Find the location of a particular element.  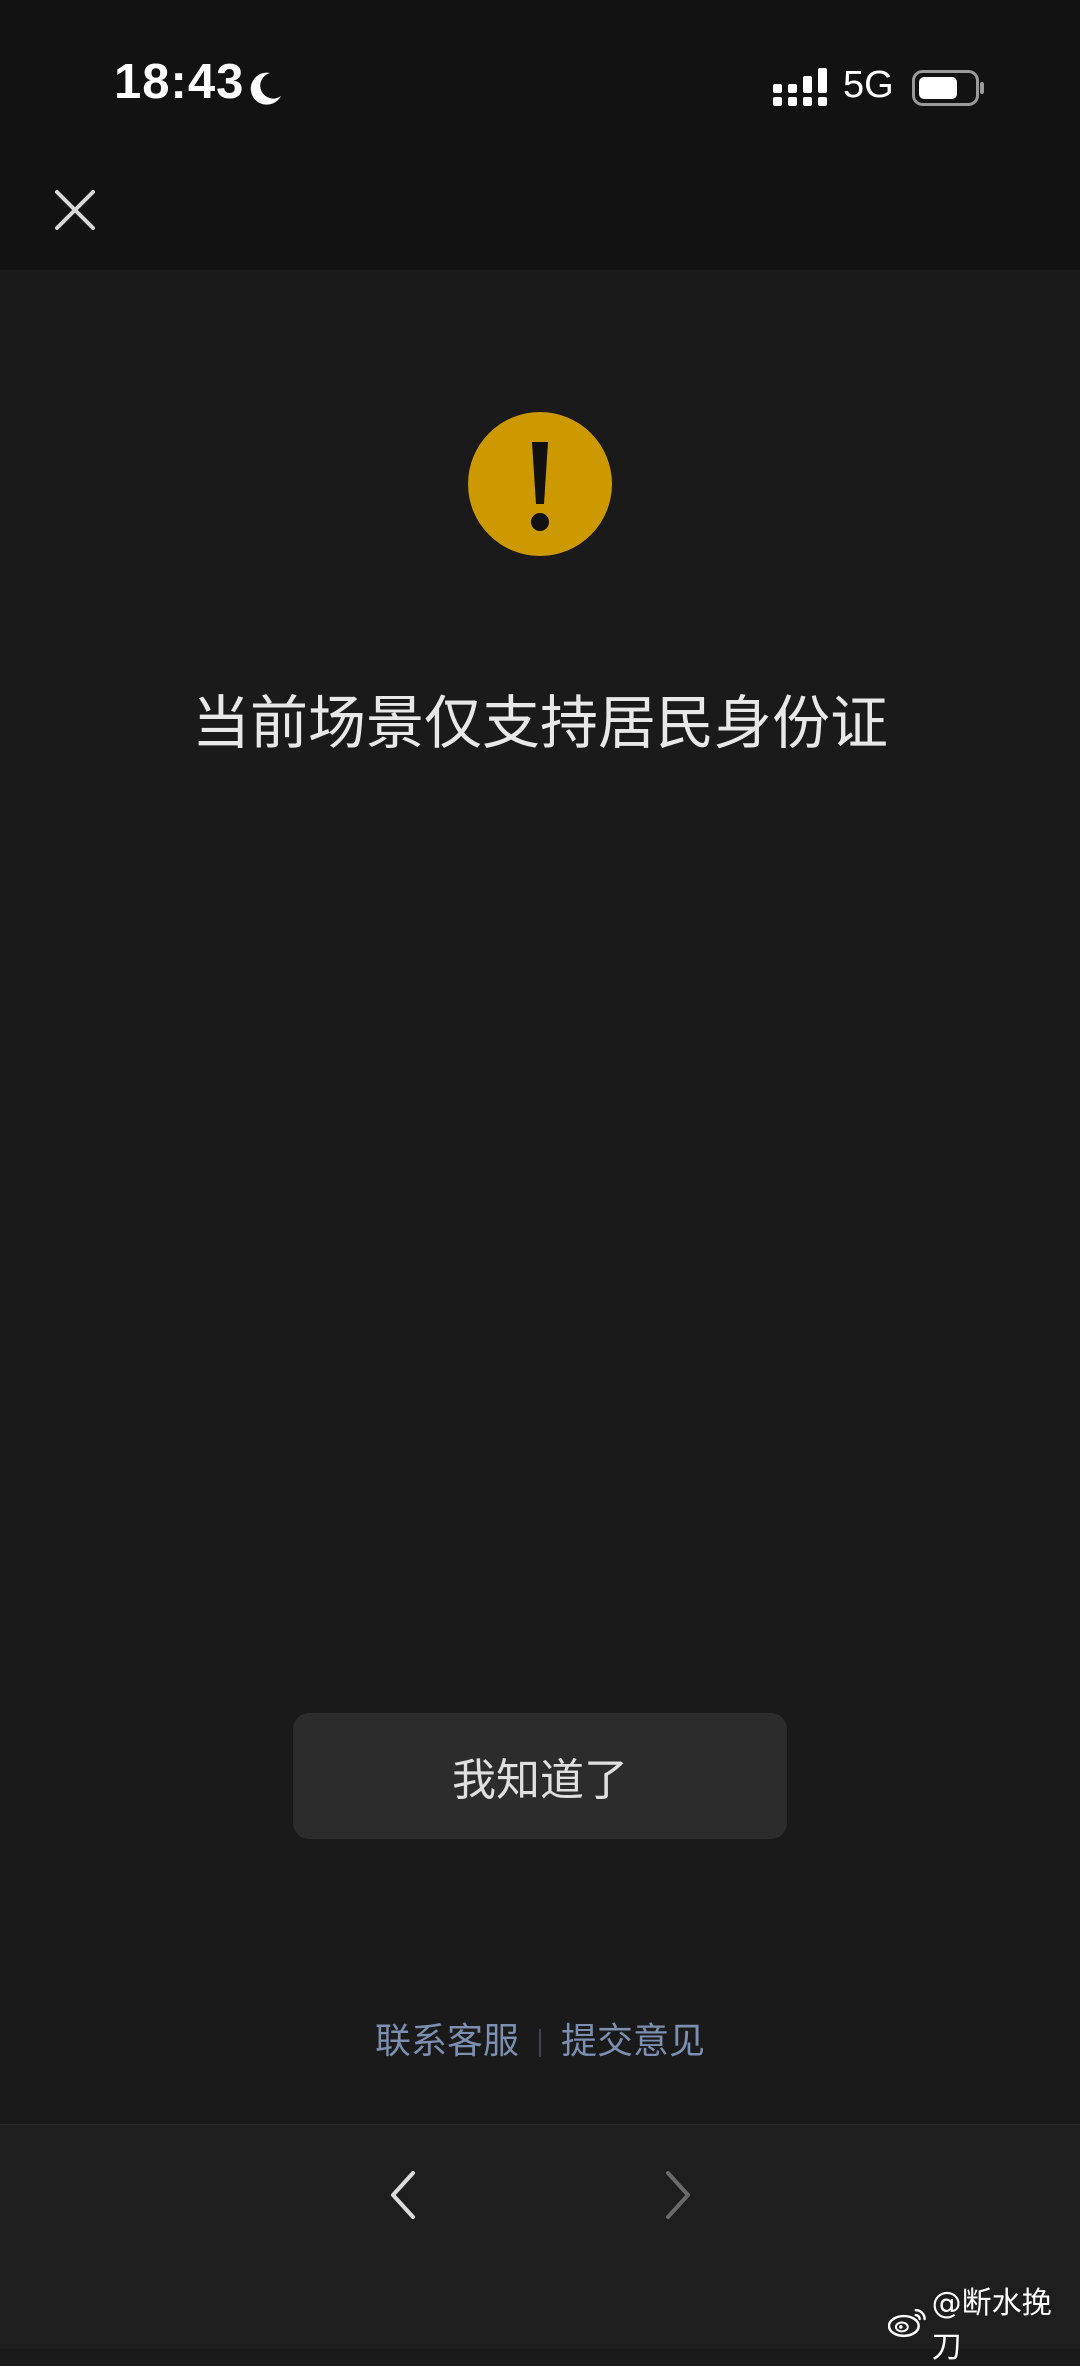

footer-links: 联系客服 提交意见 is located at coordinates (540, 2038).